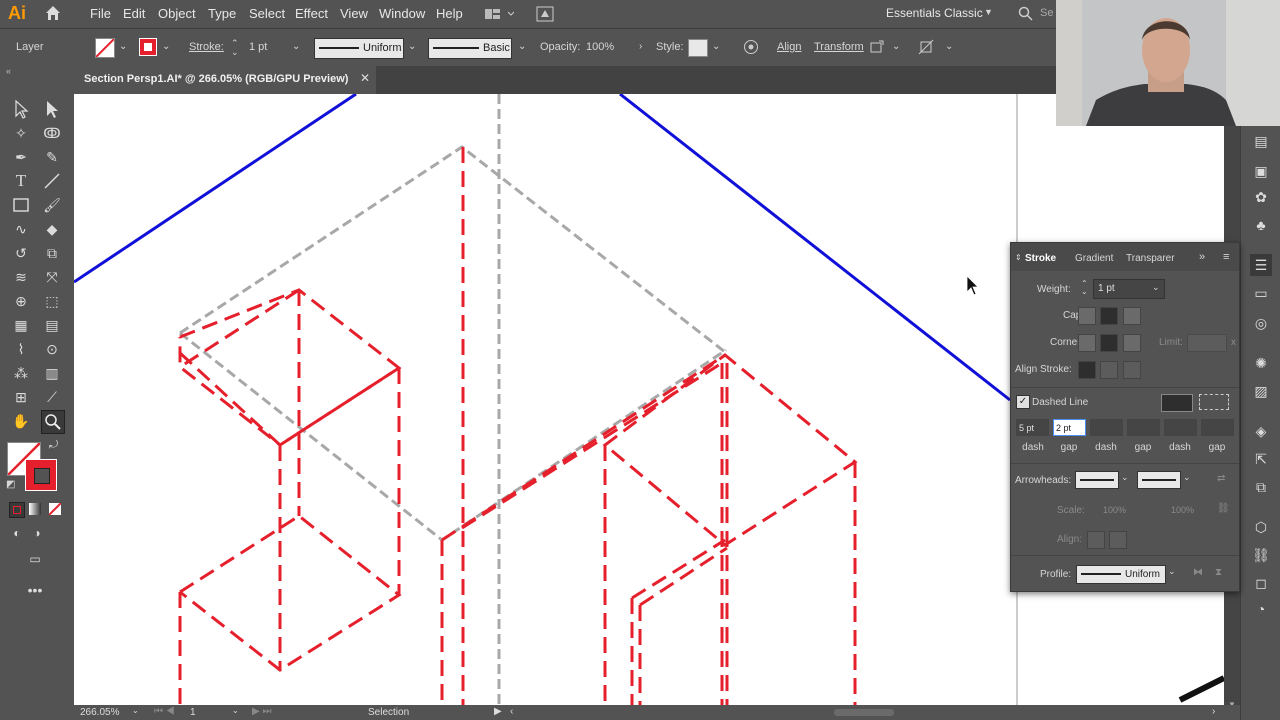 The height and width of the screenshot is (720, 1280). Describe the element at coordinates (52, 277) in the screenshot. I see `free-transform-tool-icon: ⤧` at that location.